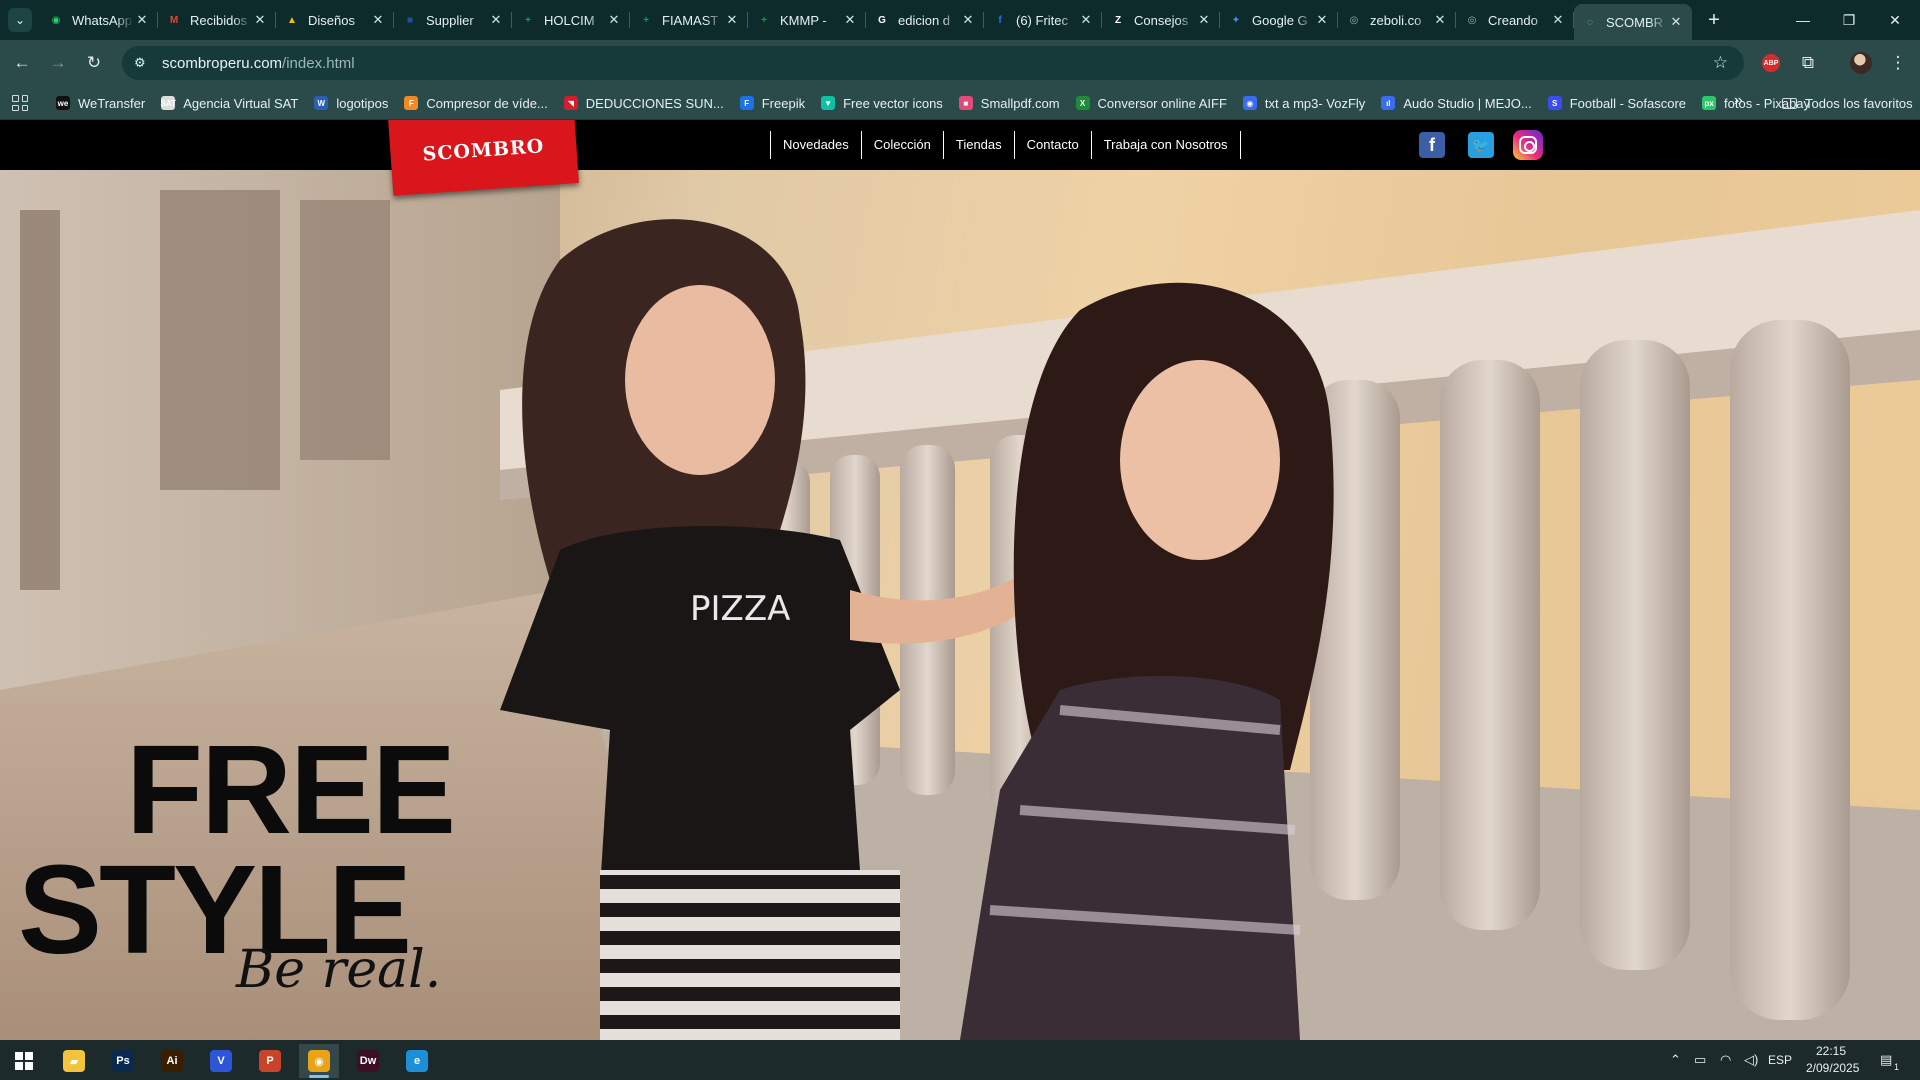 This screenshot has width=1920, height=1080. What do you see at coordinates (1886, 1060) in the screenshot?
I see `notification-center-icon: ▤` at bounding box center [1886, 1060].